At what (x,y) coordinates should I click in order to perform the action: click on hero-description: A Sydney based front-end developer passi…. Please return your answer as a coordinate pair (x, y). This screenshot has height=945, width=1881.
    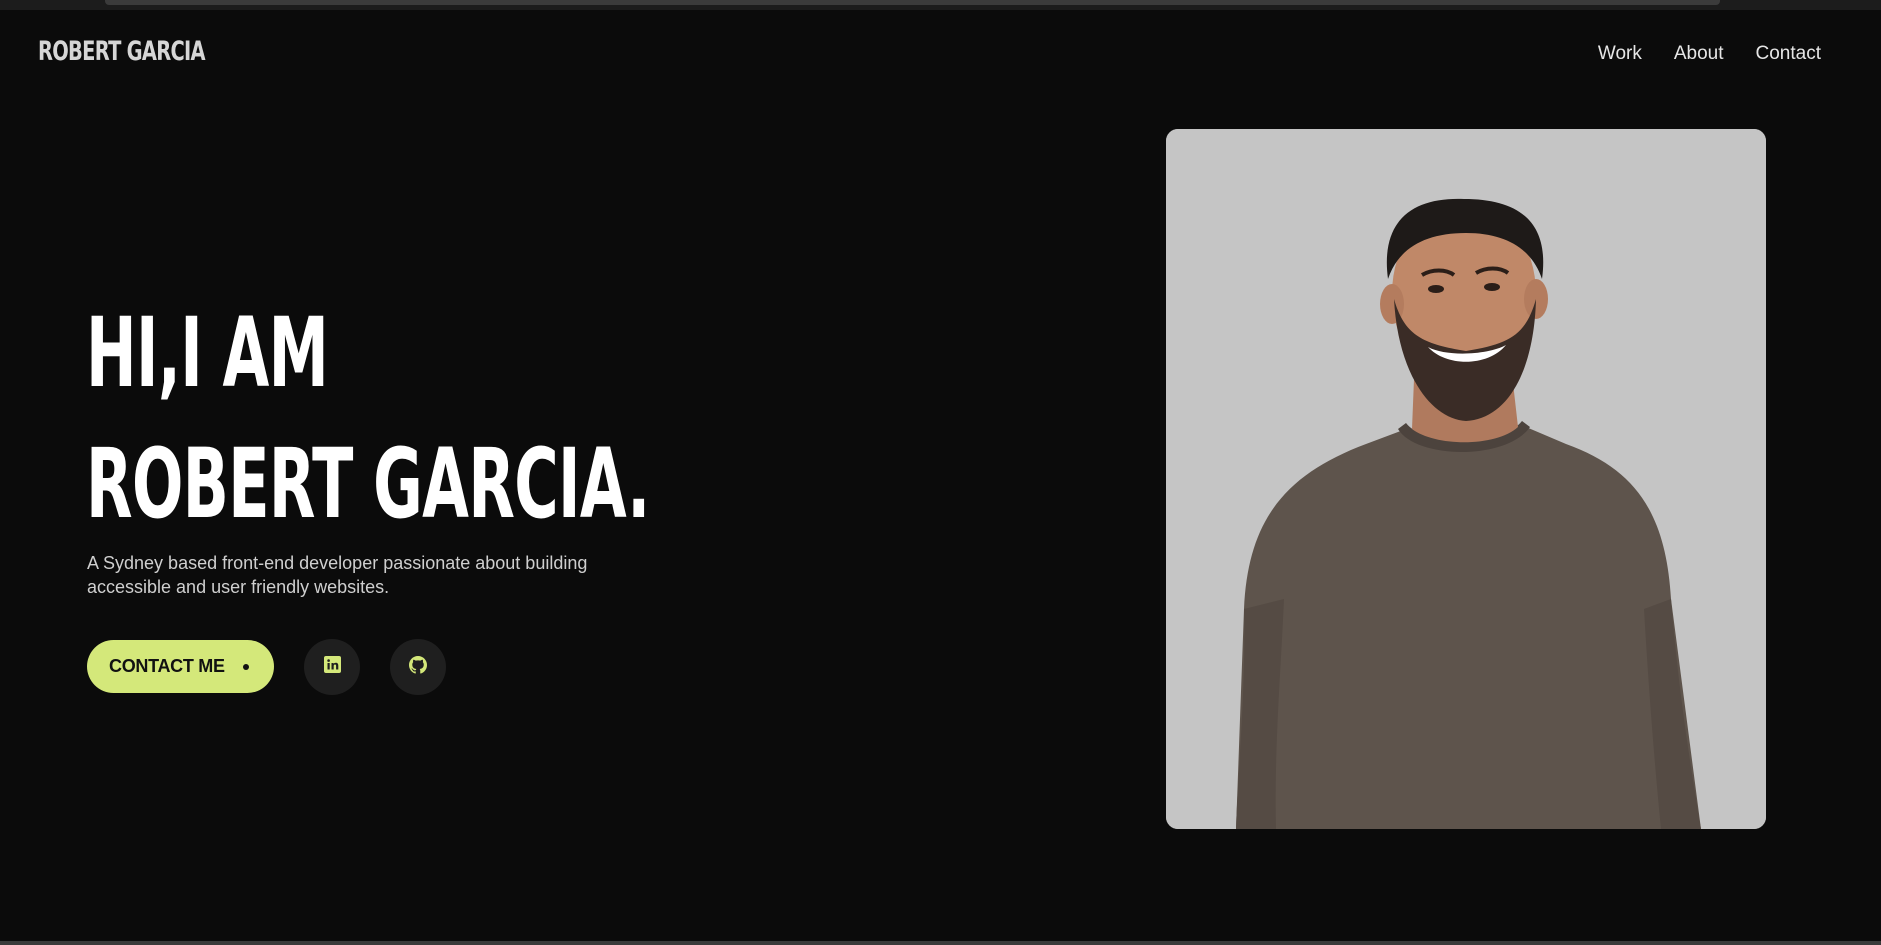
    Looking at the image, I should click on (337, 575).